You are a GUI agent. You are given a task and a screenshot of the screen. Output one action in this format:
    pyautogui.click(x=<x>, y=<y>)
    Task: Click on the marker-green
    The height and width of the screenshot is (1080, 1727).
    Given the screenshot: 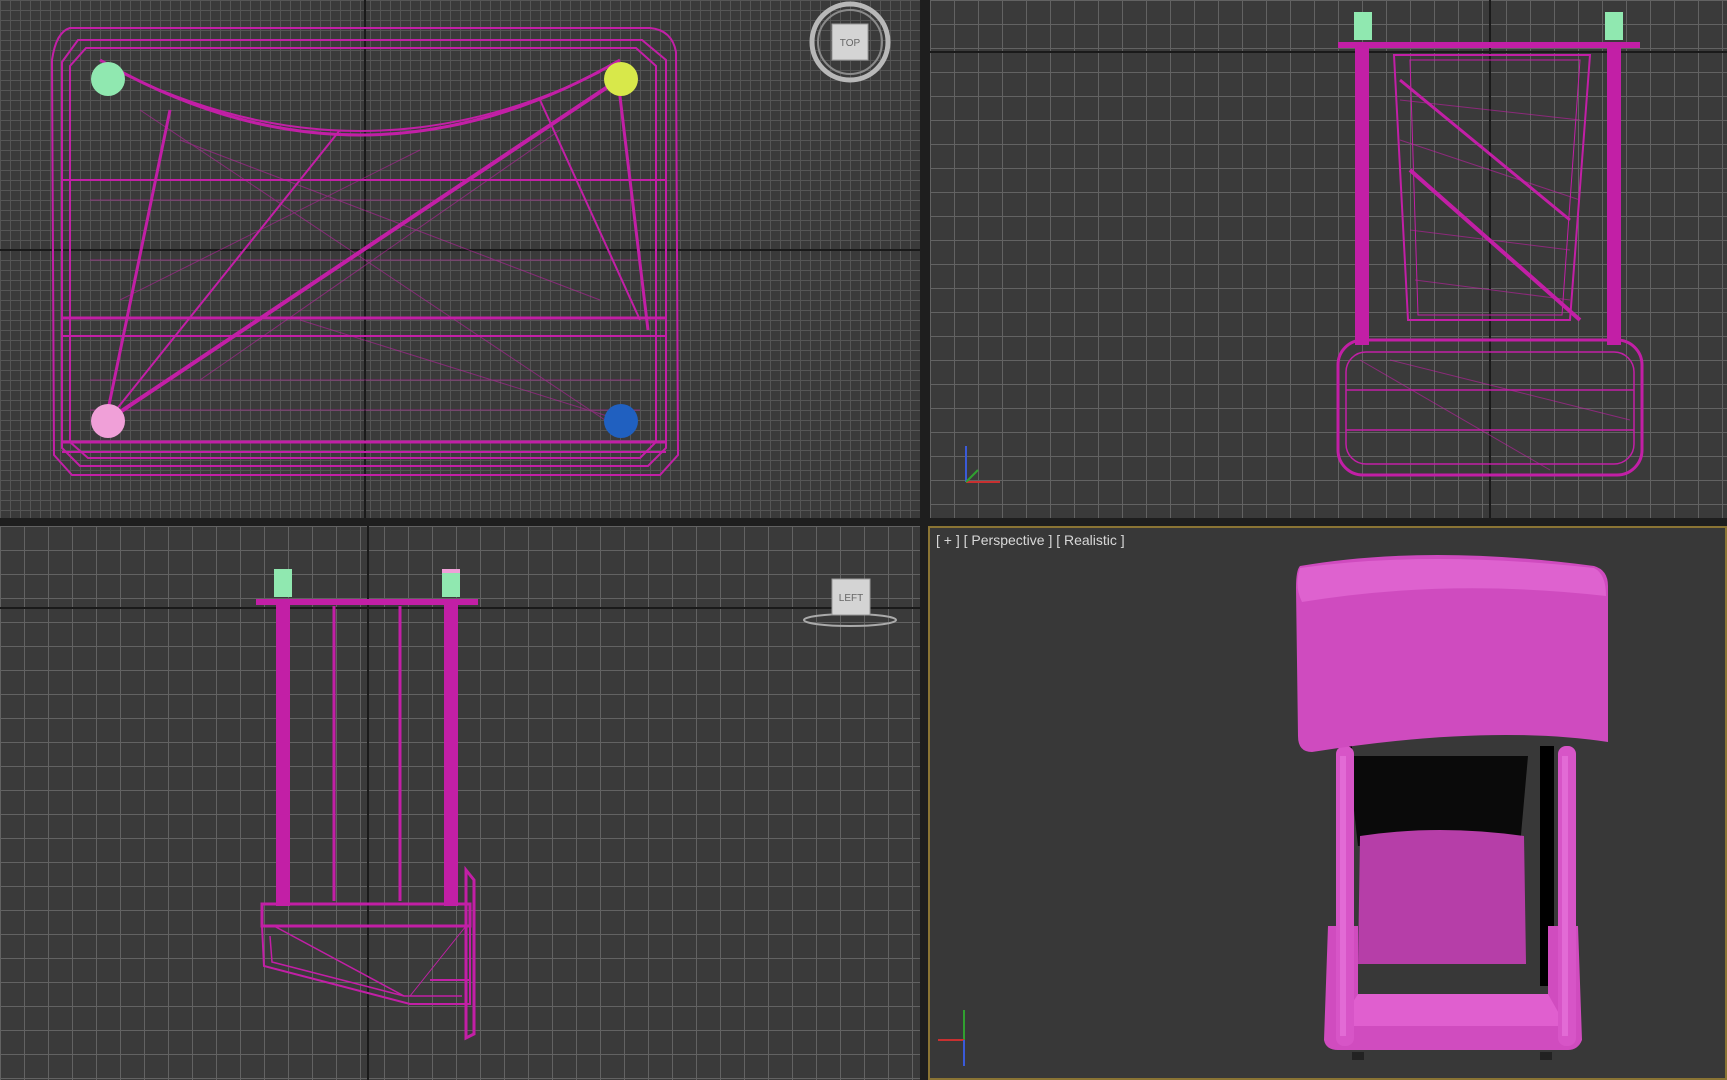 What is the action you would take?
    pyautogui.click(x=108, y=79)
    